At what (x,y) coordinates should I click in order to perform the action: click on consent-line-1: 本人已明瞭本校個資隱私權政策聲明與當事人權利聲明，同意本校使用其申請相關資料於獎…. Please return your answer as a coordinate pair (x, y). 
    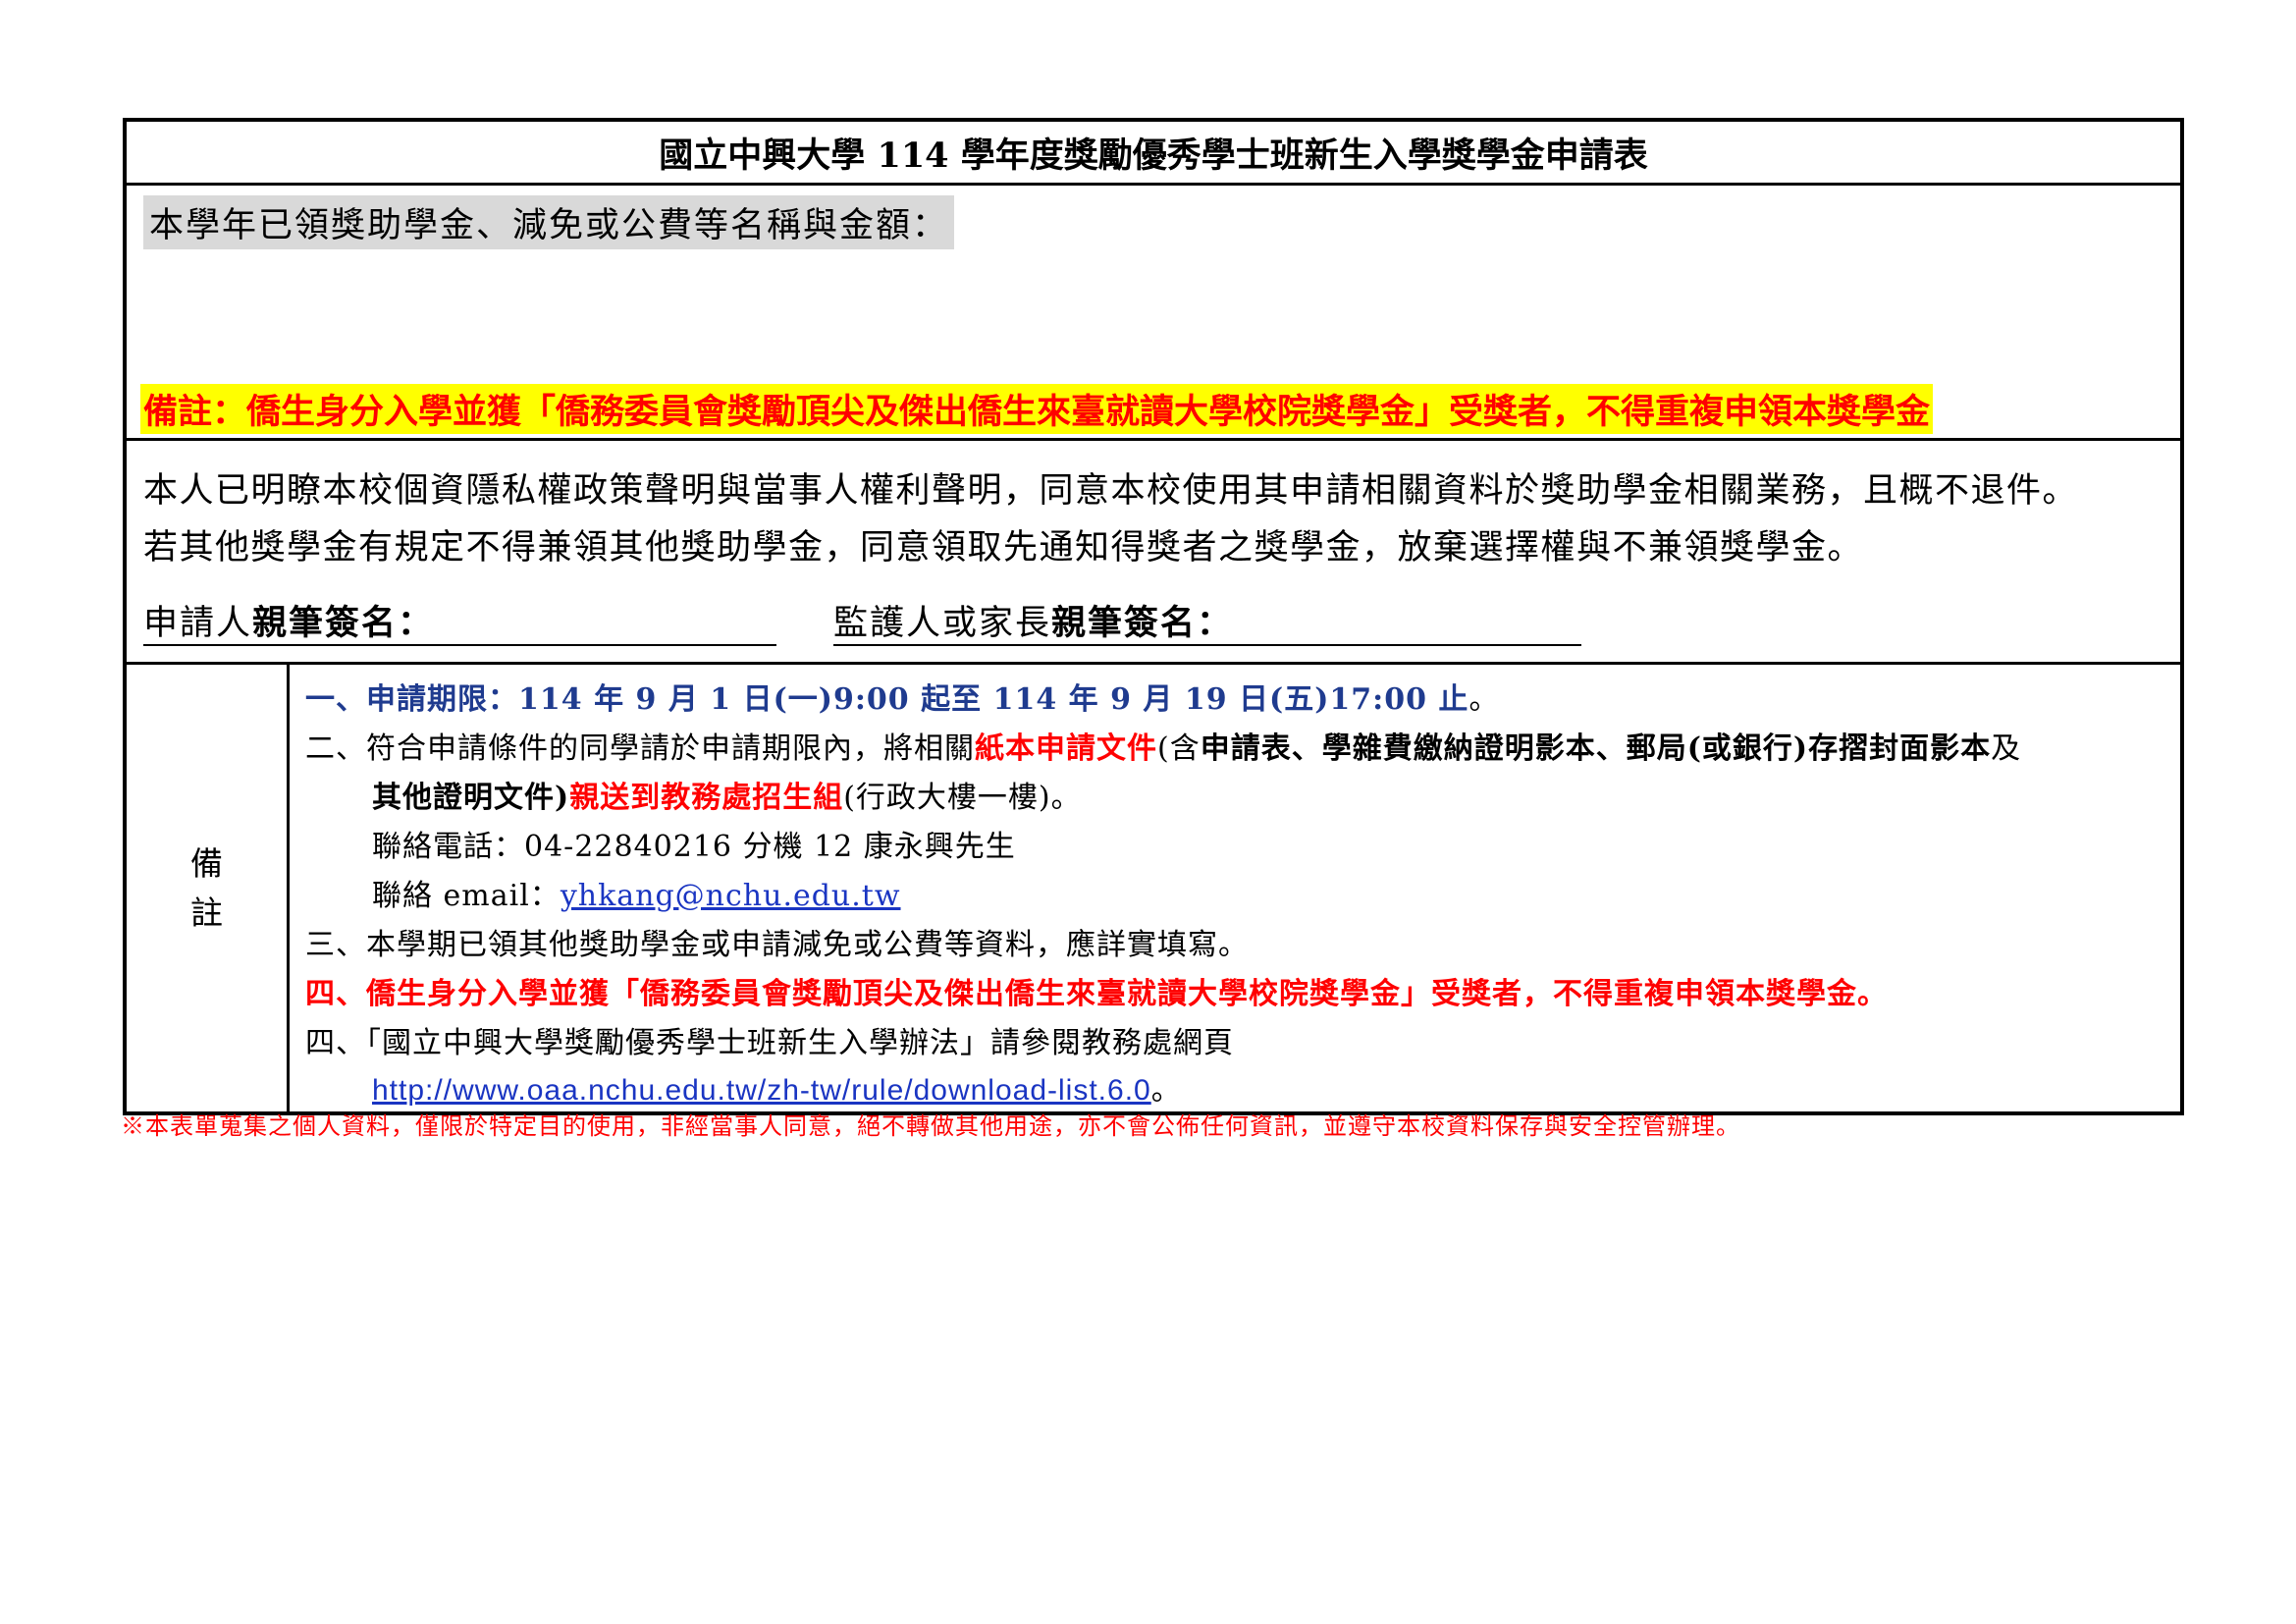
    Looking at the image, I should click on (1111, 491).